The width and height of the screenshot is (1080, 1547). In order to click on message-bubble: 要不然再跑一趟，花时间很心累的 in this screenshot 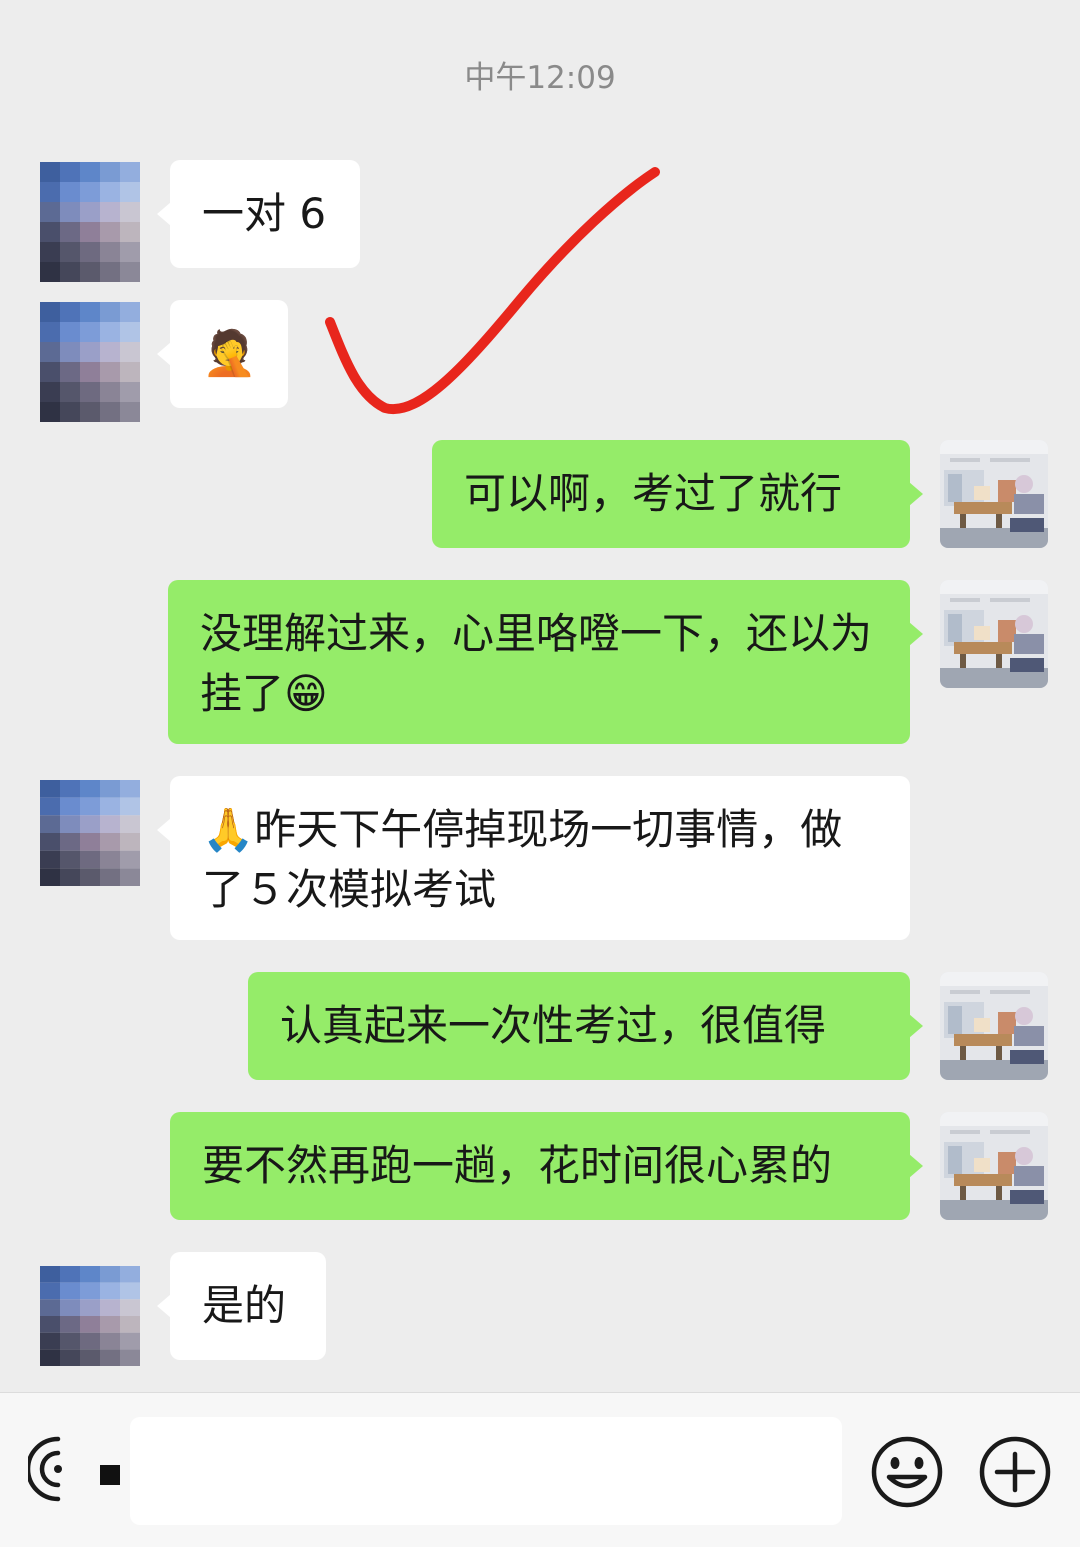, I will do `click(546, 1166)`.